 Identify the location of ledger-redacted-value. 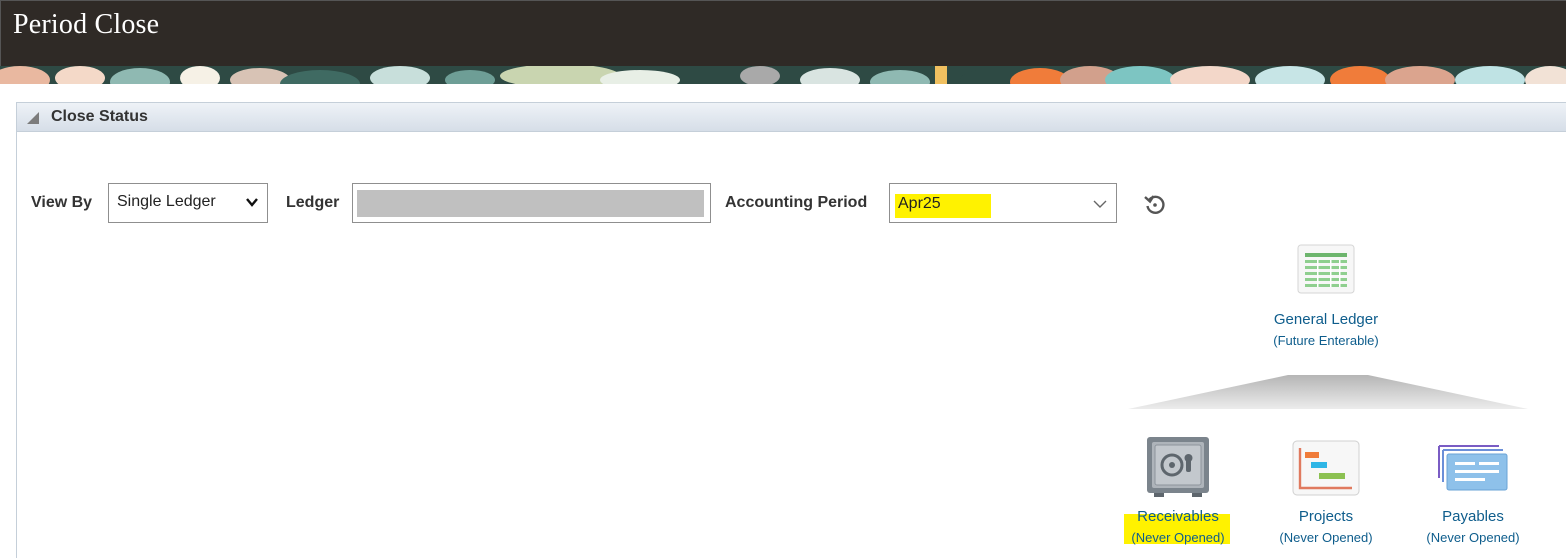
(530, 203).